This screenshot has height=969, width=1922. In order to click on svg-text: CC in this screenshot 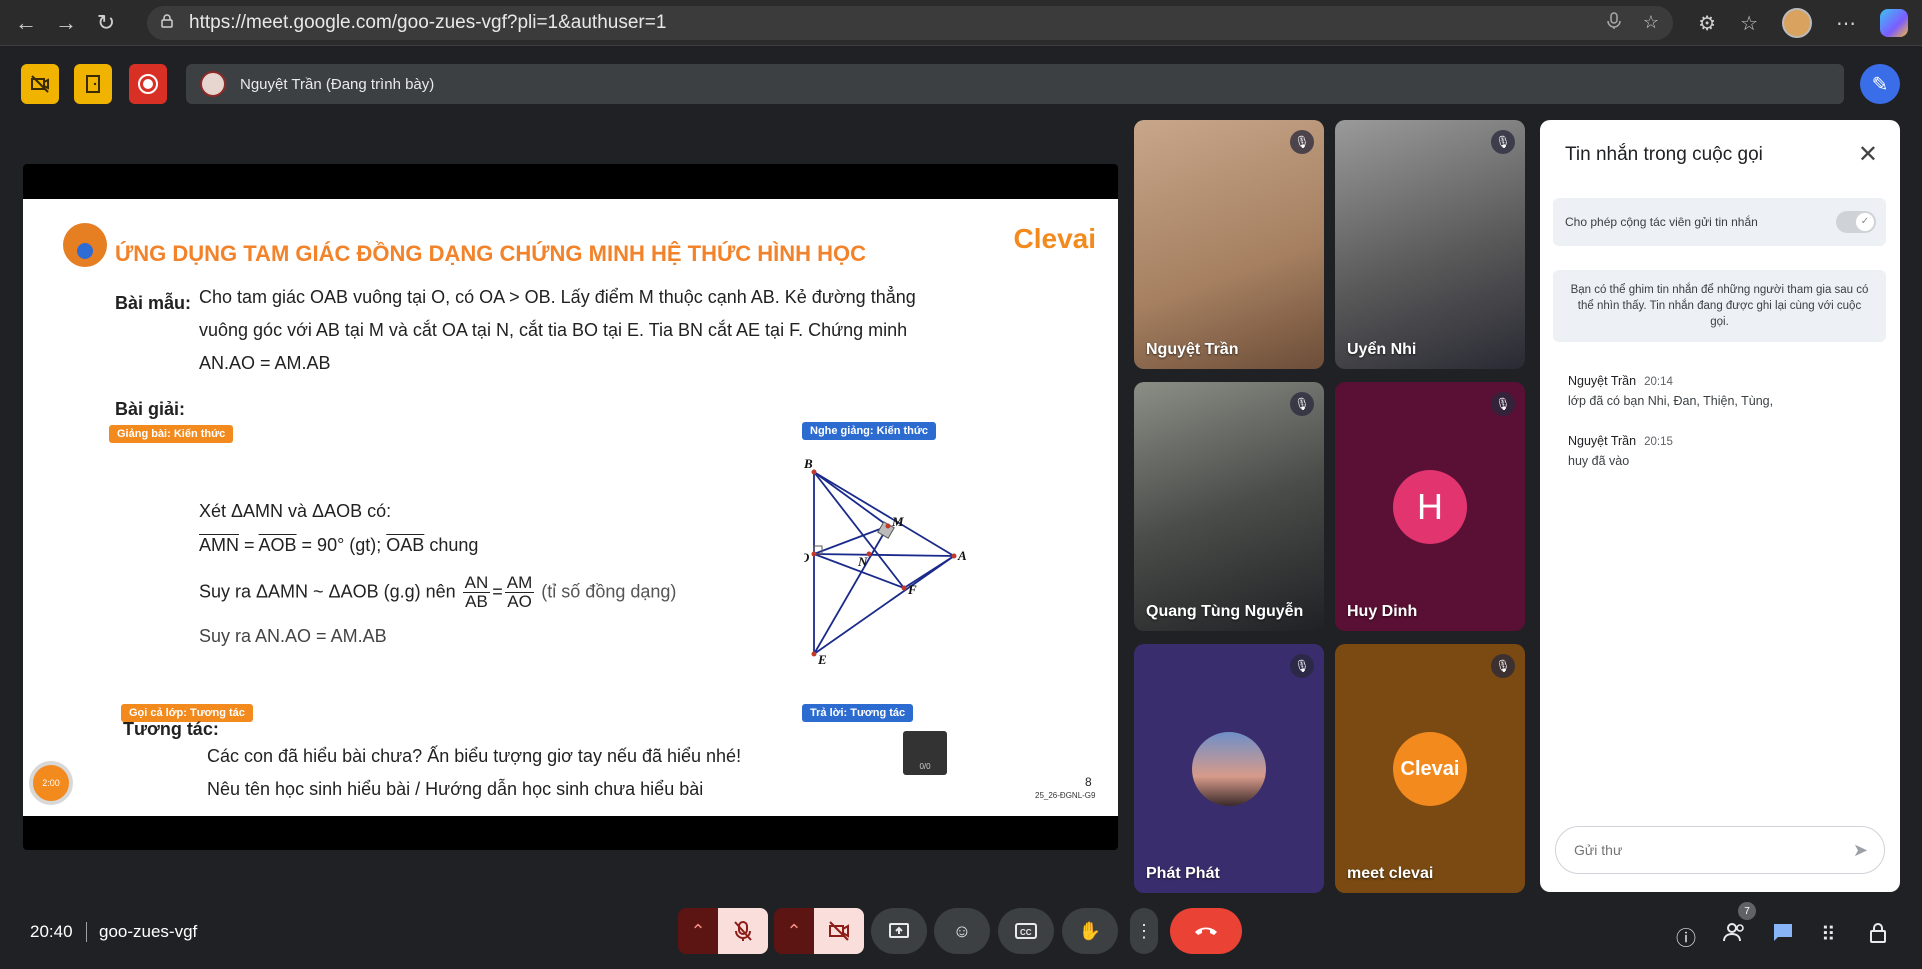, I will do `click(1026, 932)`.